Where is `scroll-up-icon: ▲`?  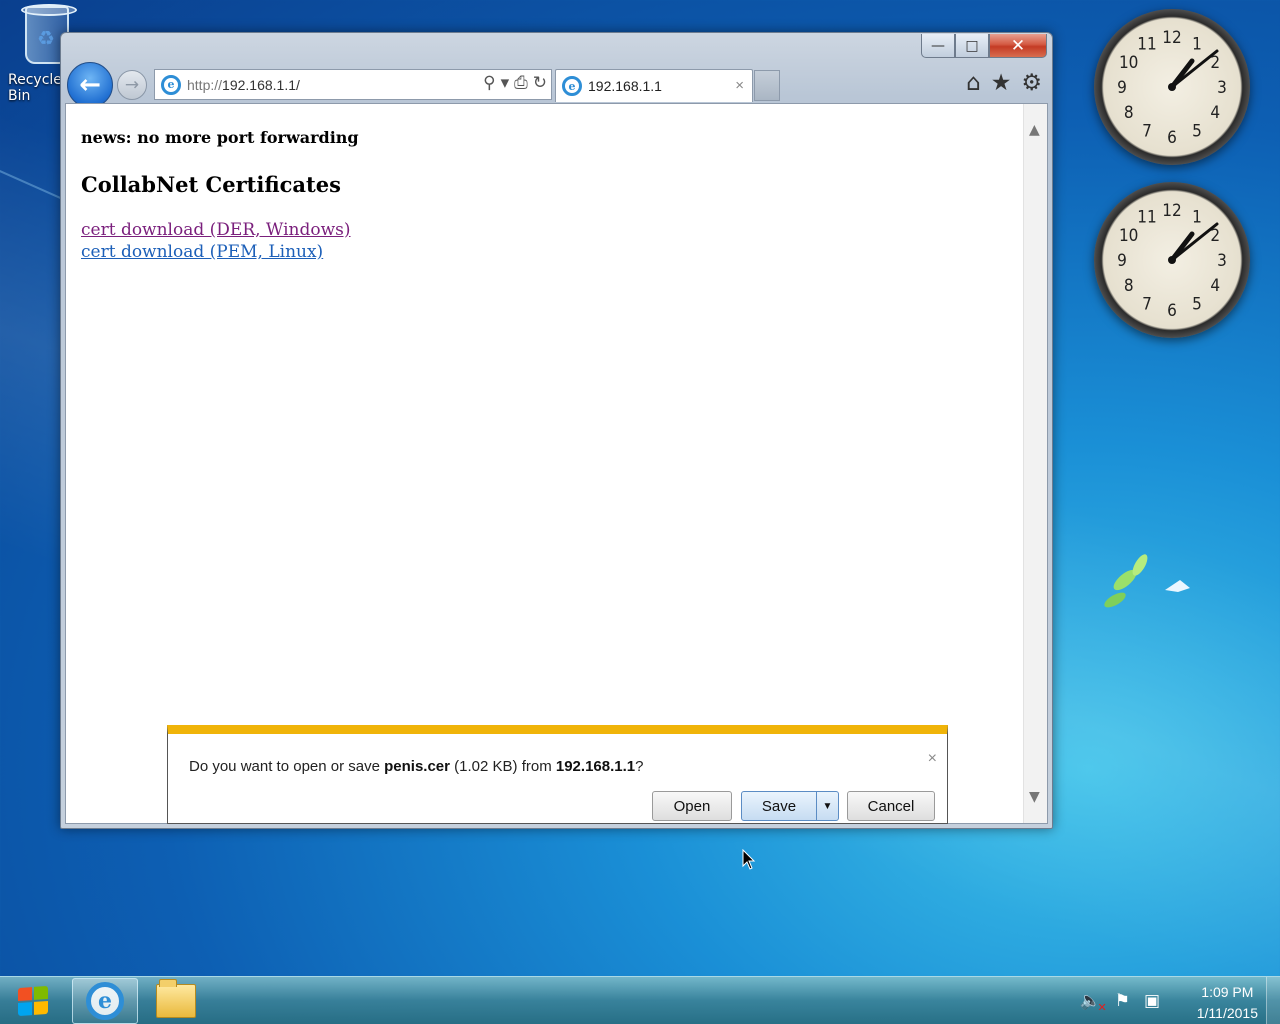
scroll-up-icon: ▲ is located at coordinates (1034, 130).